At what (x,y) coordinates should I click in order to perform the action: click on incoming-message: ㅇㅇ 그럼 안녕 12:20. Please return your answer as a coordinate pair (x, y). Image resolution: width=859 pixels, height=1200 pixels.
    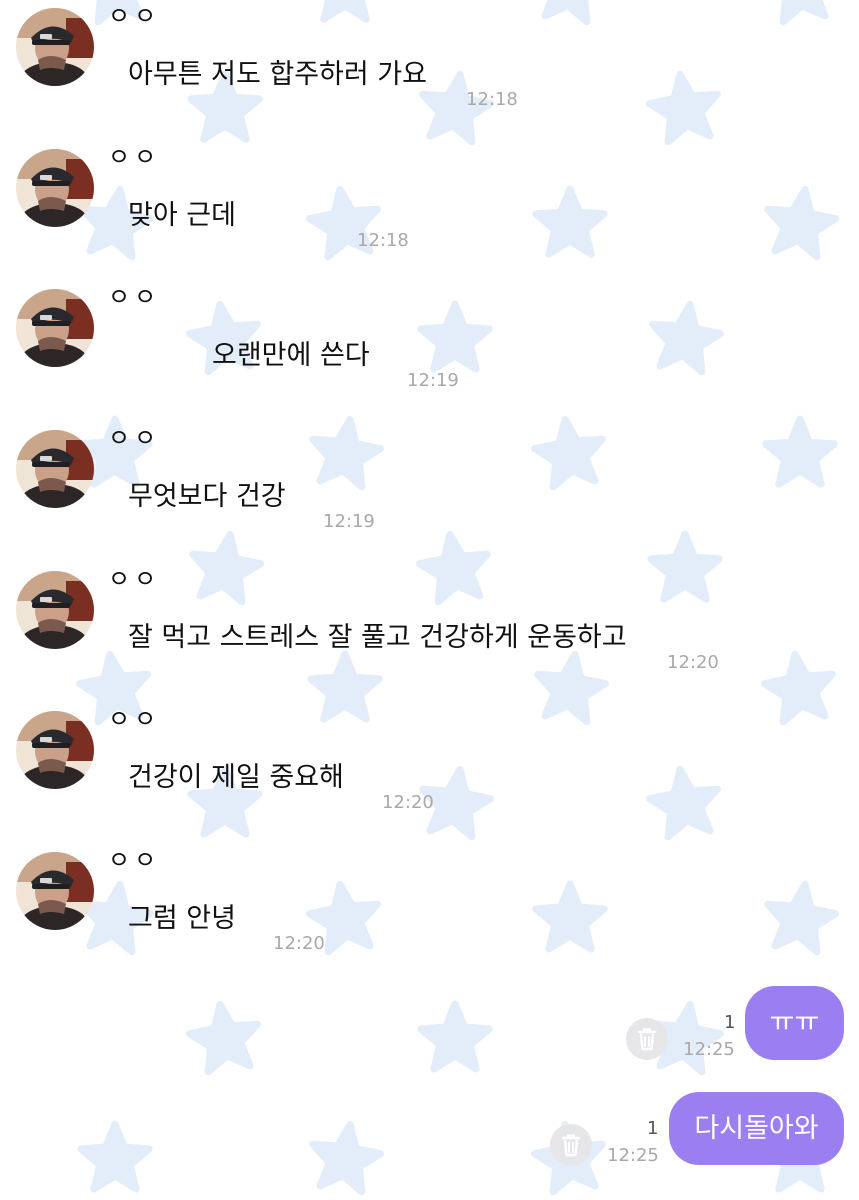
    Looking at the image, I should click on (429, 914).